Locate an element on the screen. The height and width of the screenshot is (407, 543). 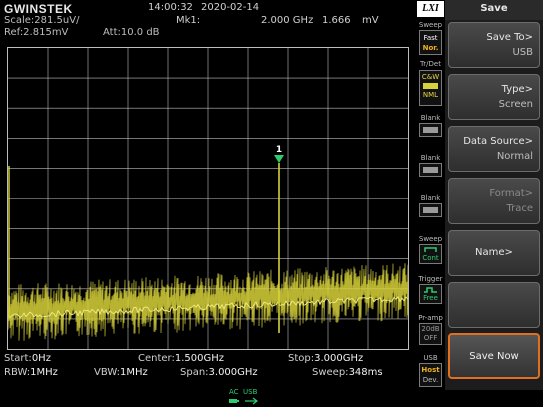
usb-dev: Dev. is located at coordinates (430, 380).